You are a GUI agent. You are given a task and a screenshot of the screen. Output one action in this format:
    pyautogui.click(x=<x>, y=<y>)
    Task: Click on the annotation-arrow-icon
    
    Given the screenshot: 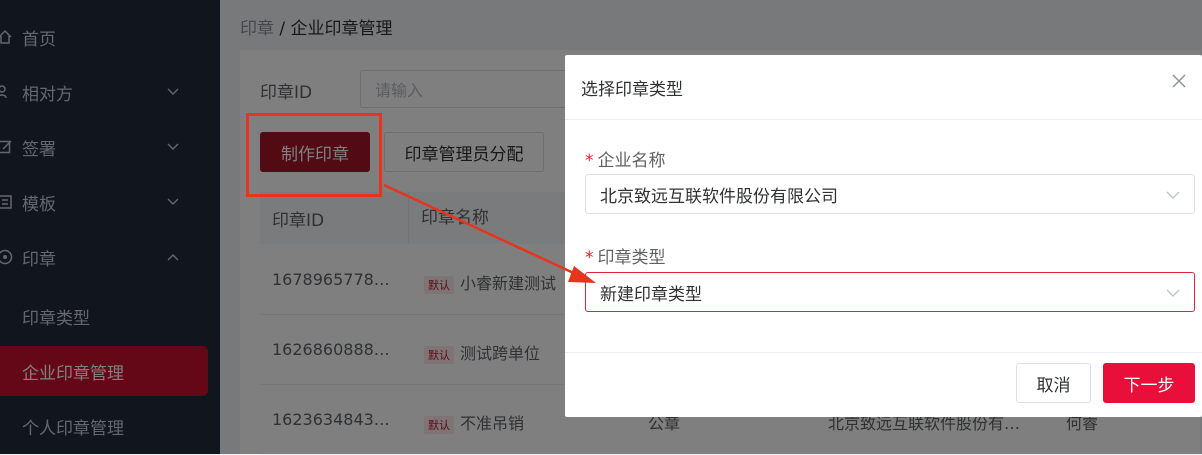 What is the action you would take?
    pyautogui.click(x=489, y=233)
    